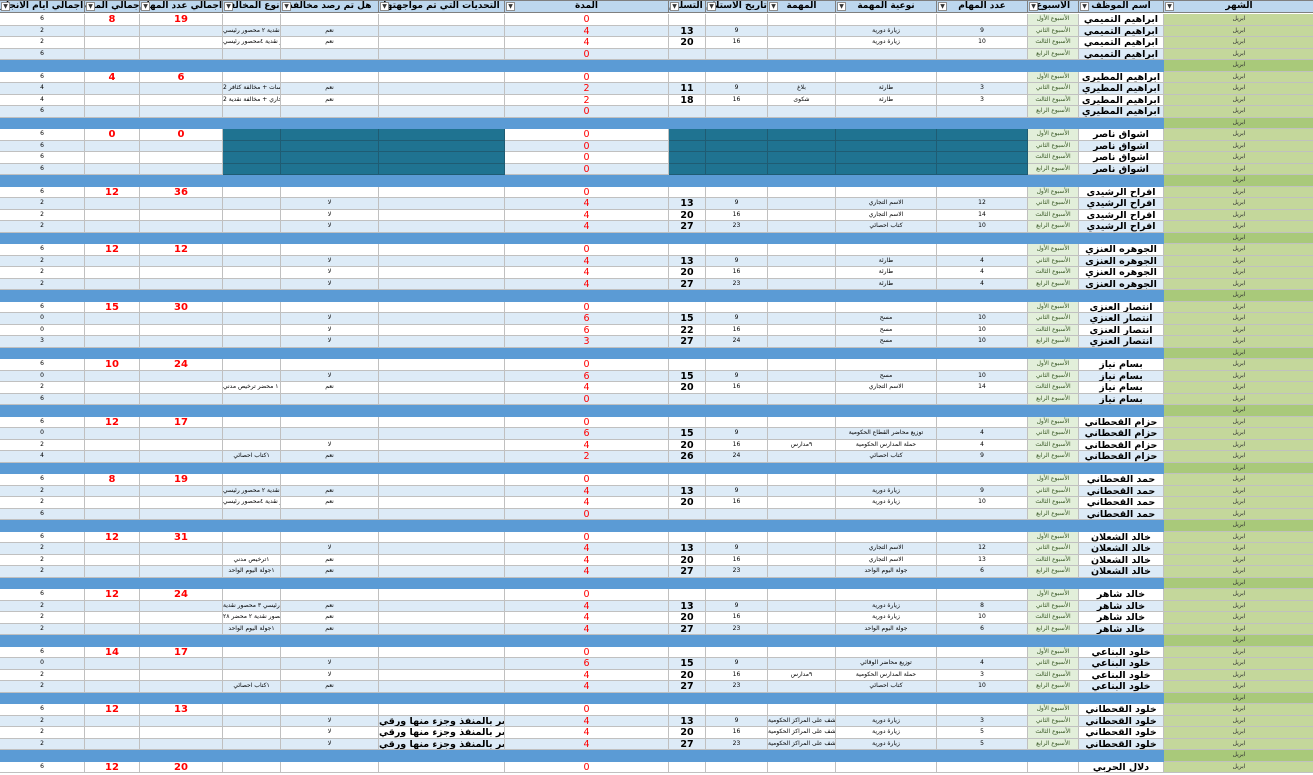 The image size is (1313, 775). Describe the element at coordinates (1053, 687) in the screenshot. I see `week-cell: الأسبوع الرابع` at that location.